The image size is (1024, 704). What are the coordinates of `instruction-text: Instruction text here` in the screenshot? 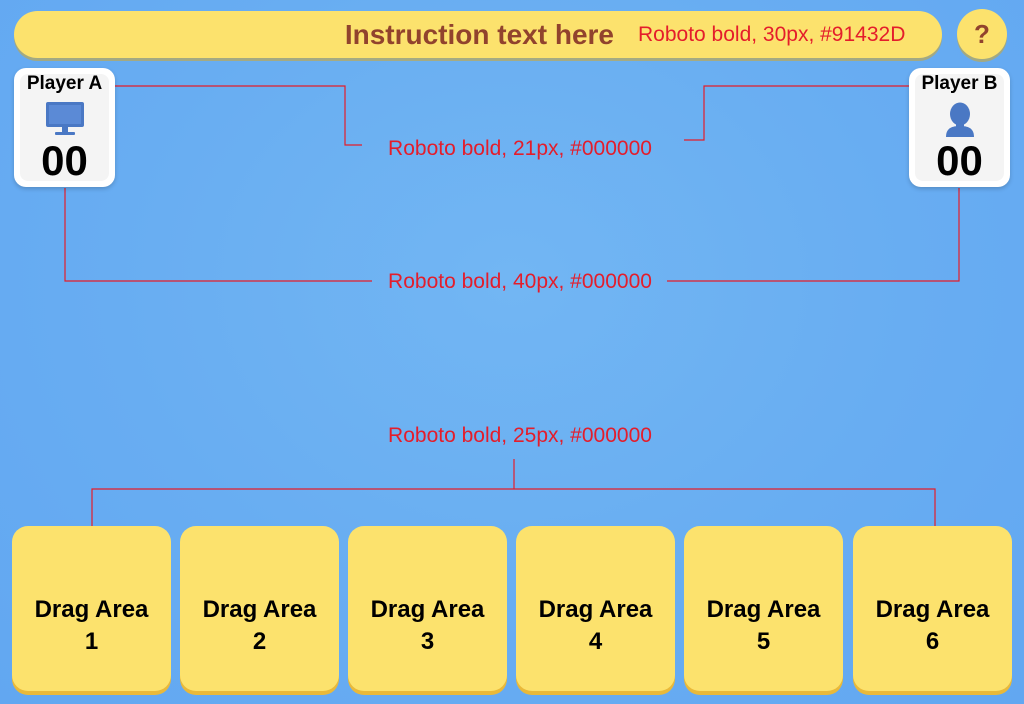 It's located at (479, 34).